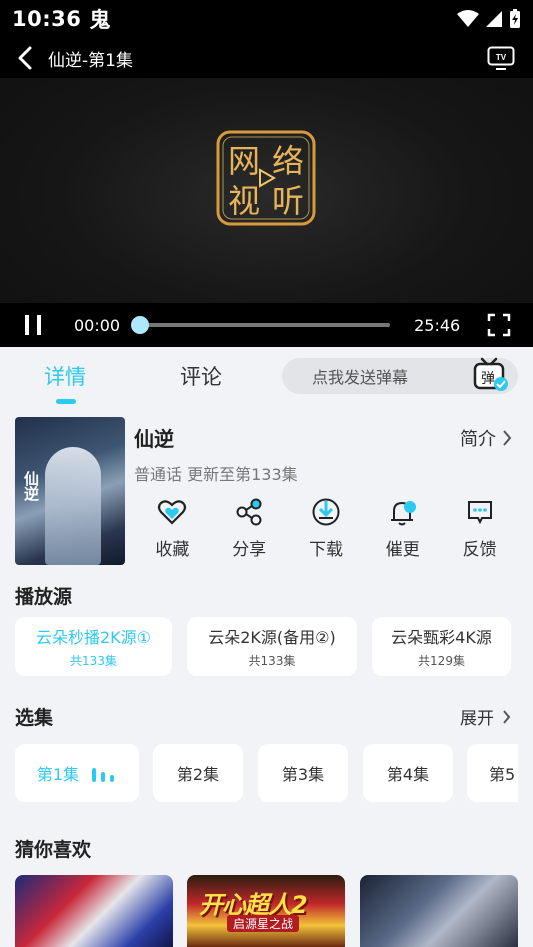 The width and height of the screenshot is (533, 947). What do you see at coordinates (402, 550) in the screenshot?
I see `urge-update-label: 催更` at bounding box center [402, 550].